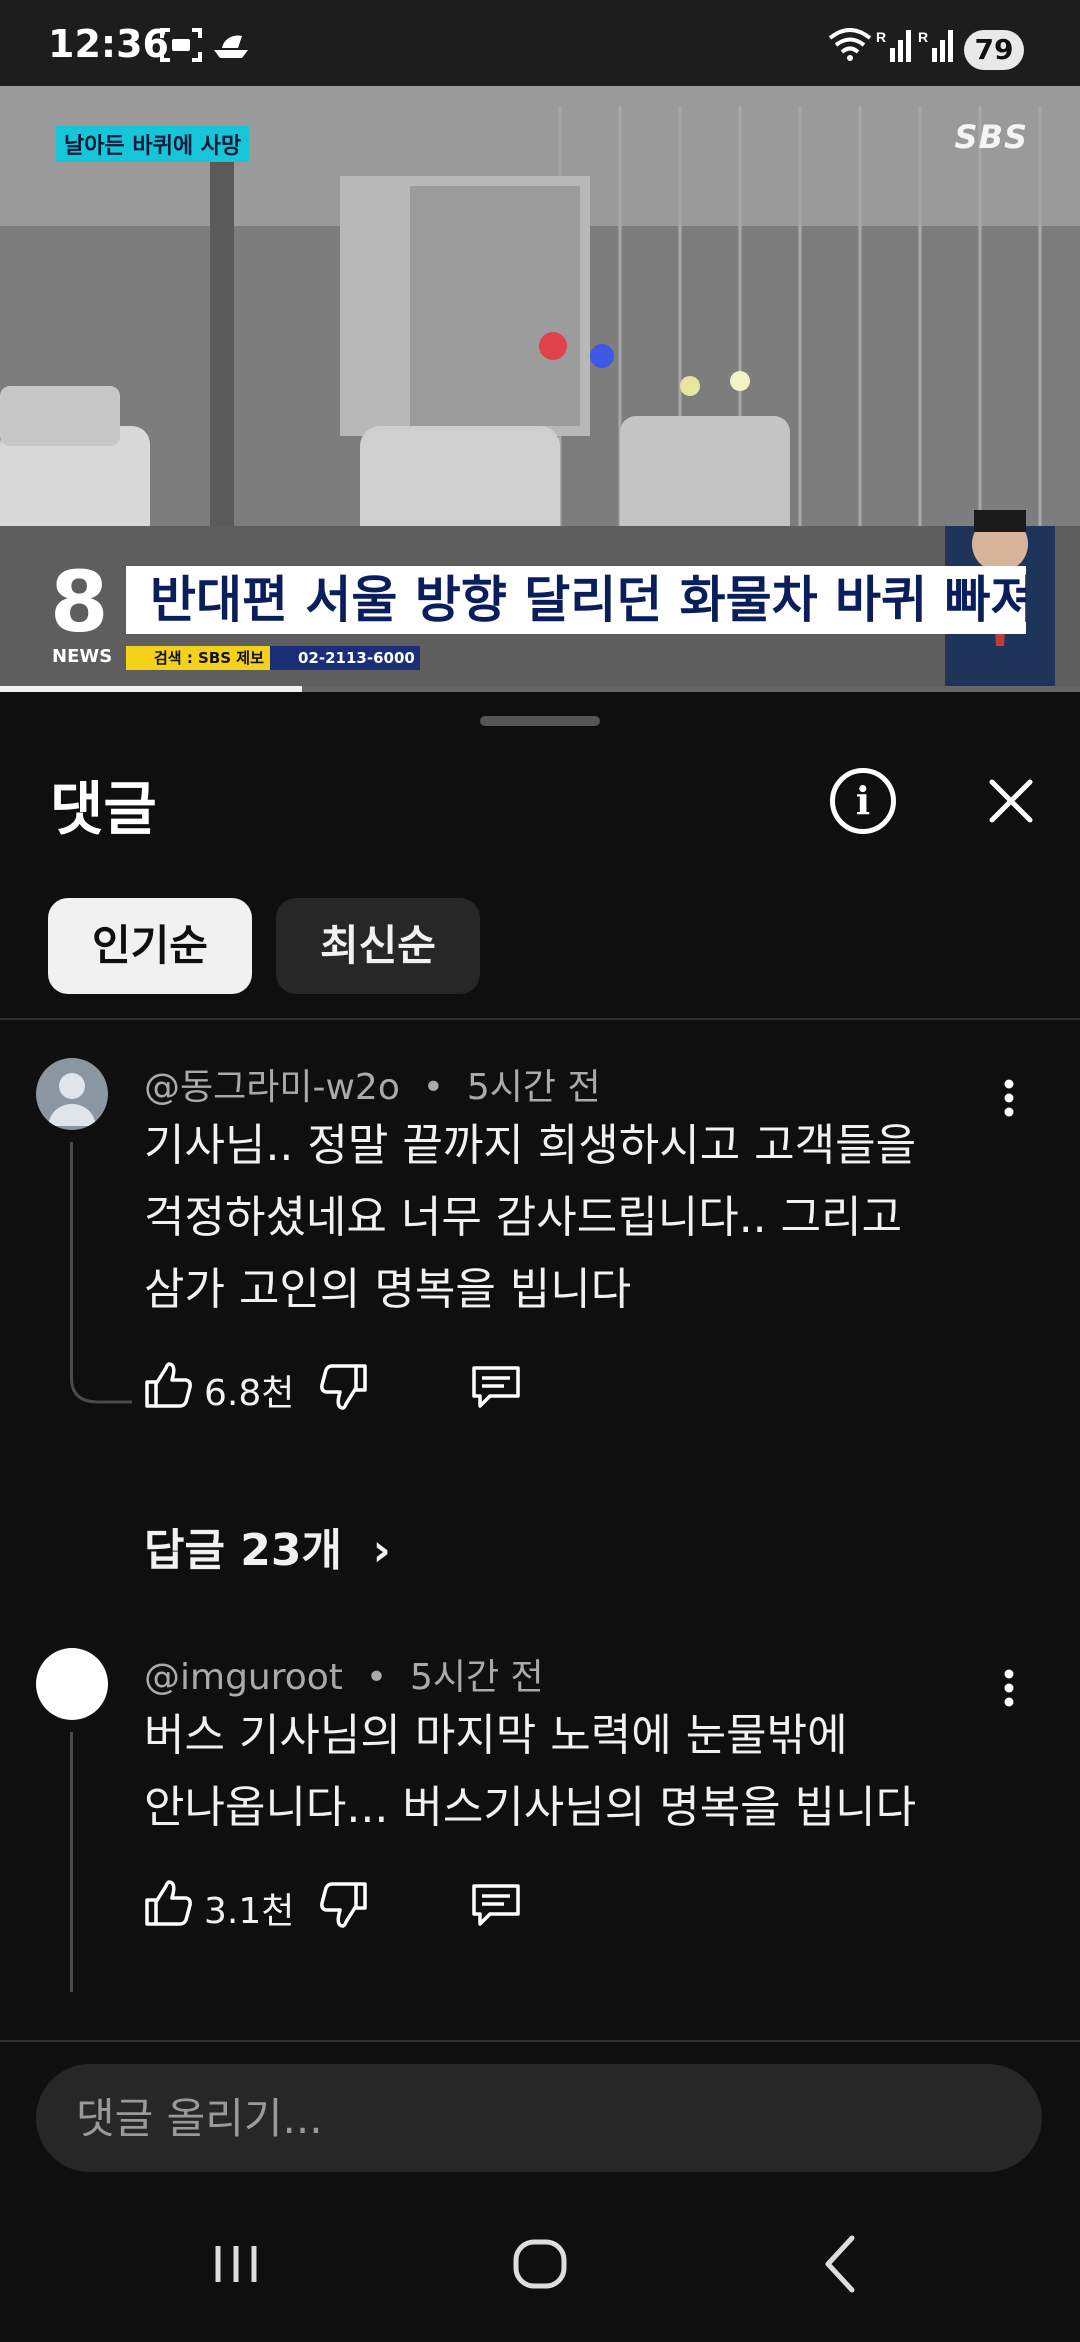  What do you see at coordinates (249, 1911) in the screenshot?
I see `like-count: 3.1천` at bounding box center [249, 1911].